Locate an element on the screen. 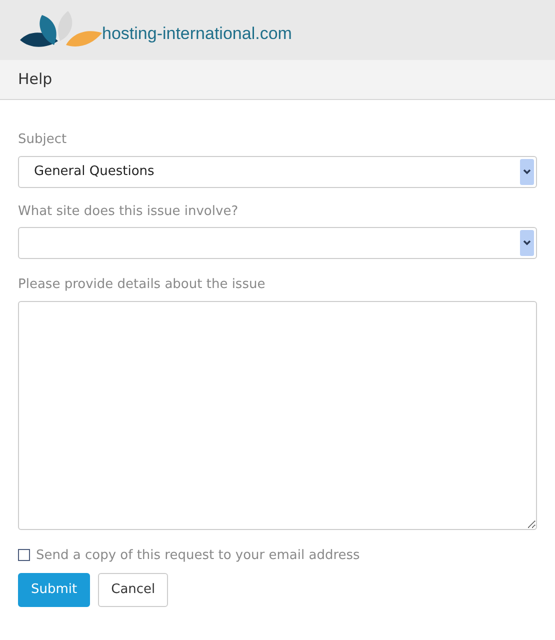  field-label: Please provide details about the issue is located at coordinates (142, 285).